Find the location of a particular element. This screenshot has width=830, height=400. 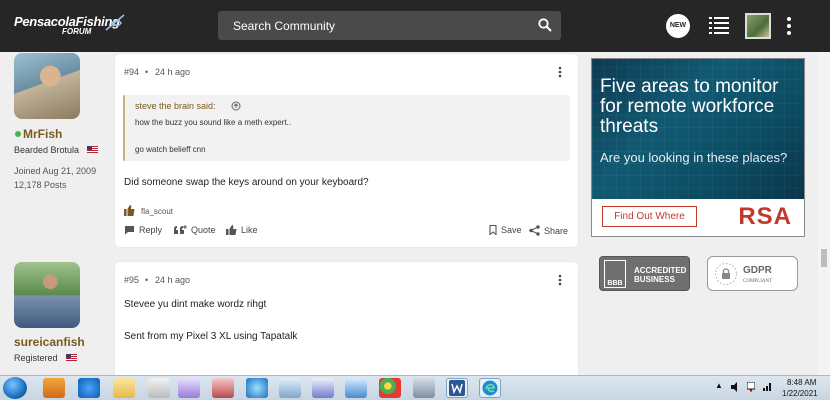

media-player-icon is located at coordinates (54, 388).